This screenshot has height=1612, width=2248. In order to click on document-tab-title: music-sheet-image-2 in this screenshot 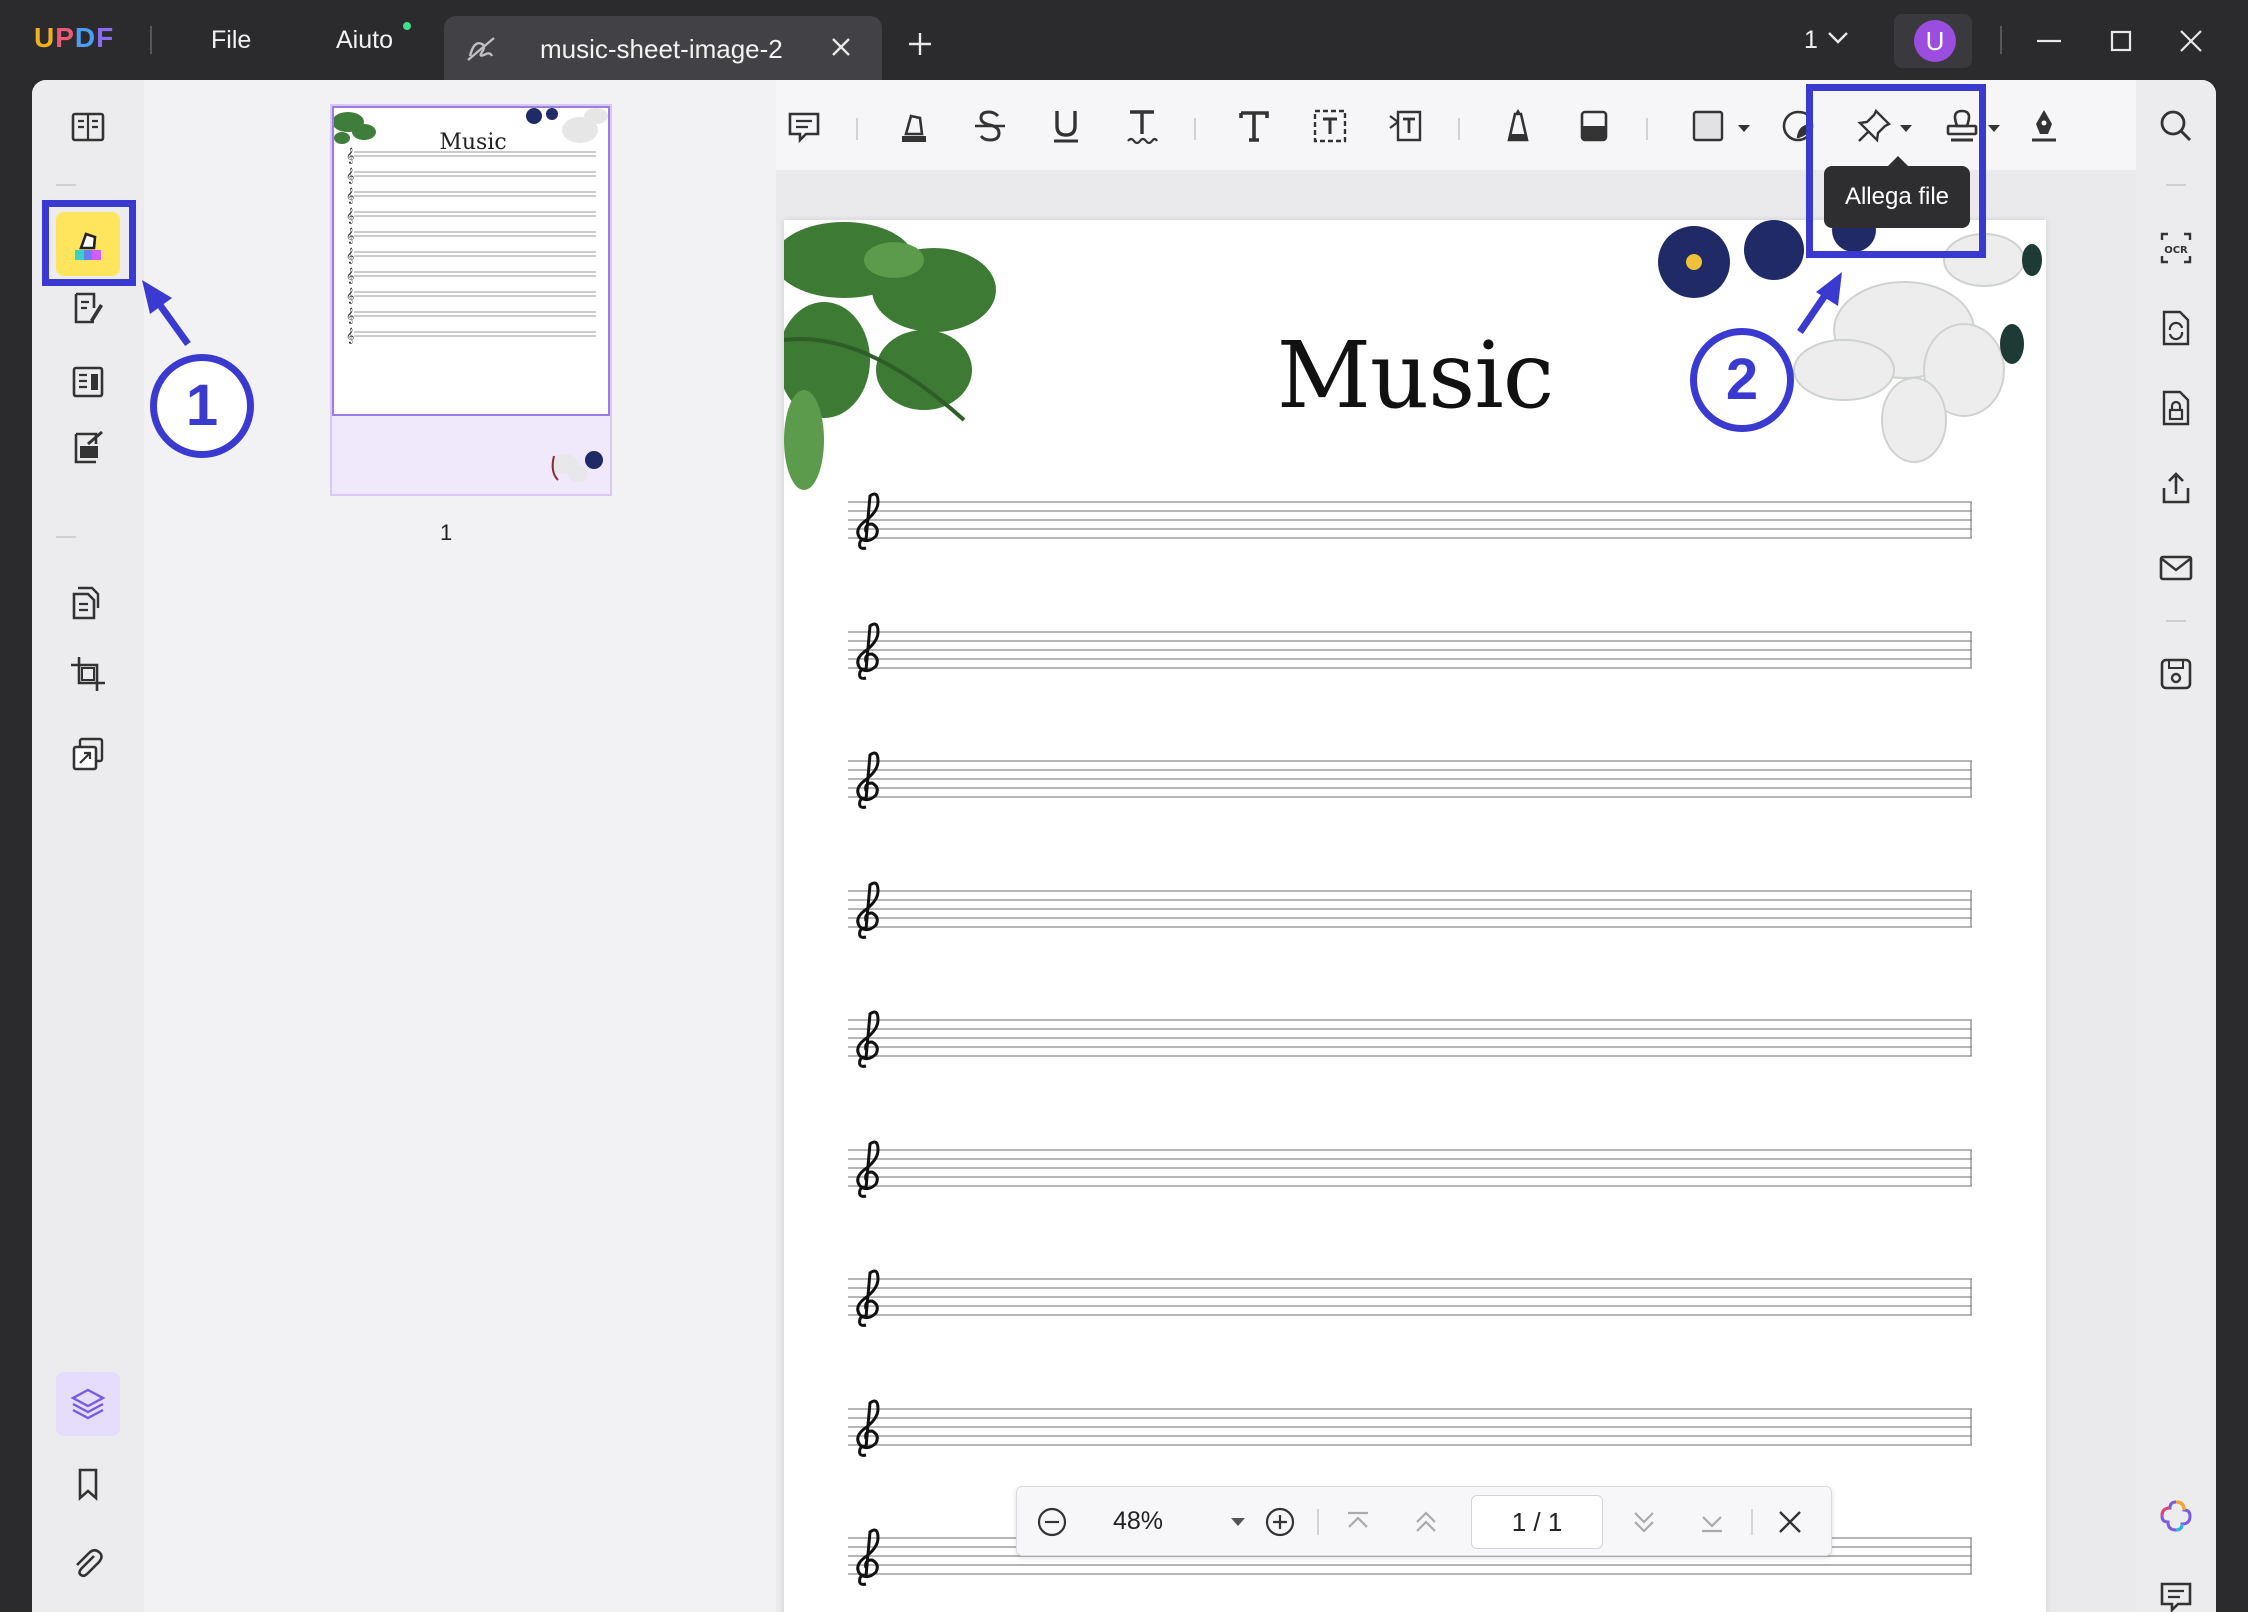, I will do `click(661, 49)`.